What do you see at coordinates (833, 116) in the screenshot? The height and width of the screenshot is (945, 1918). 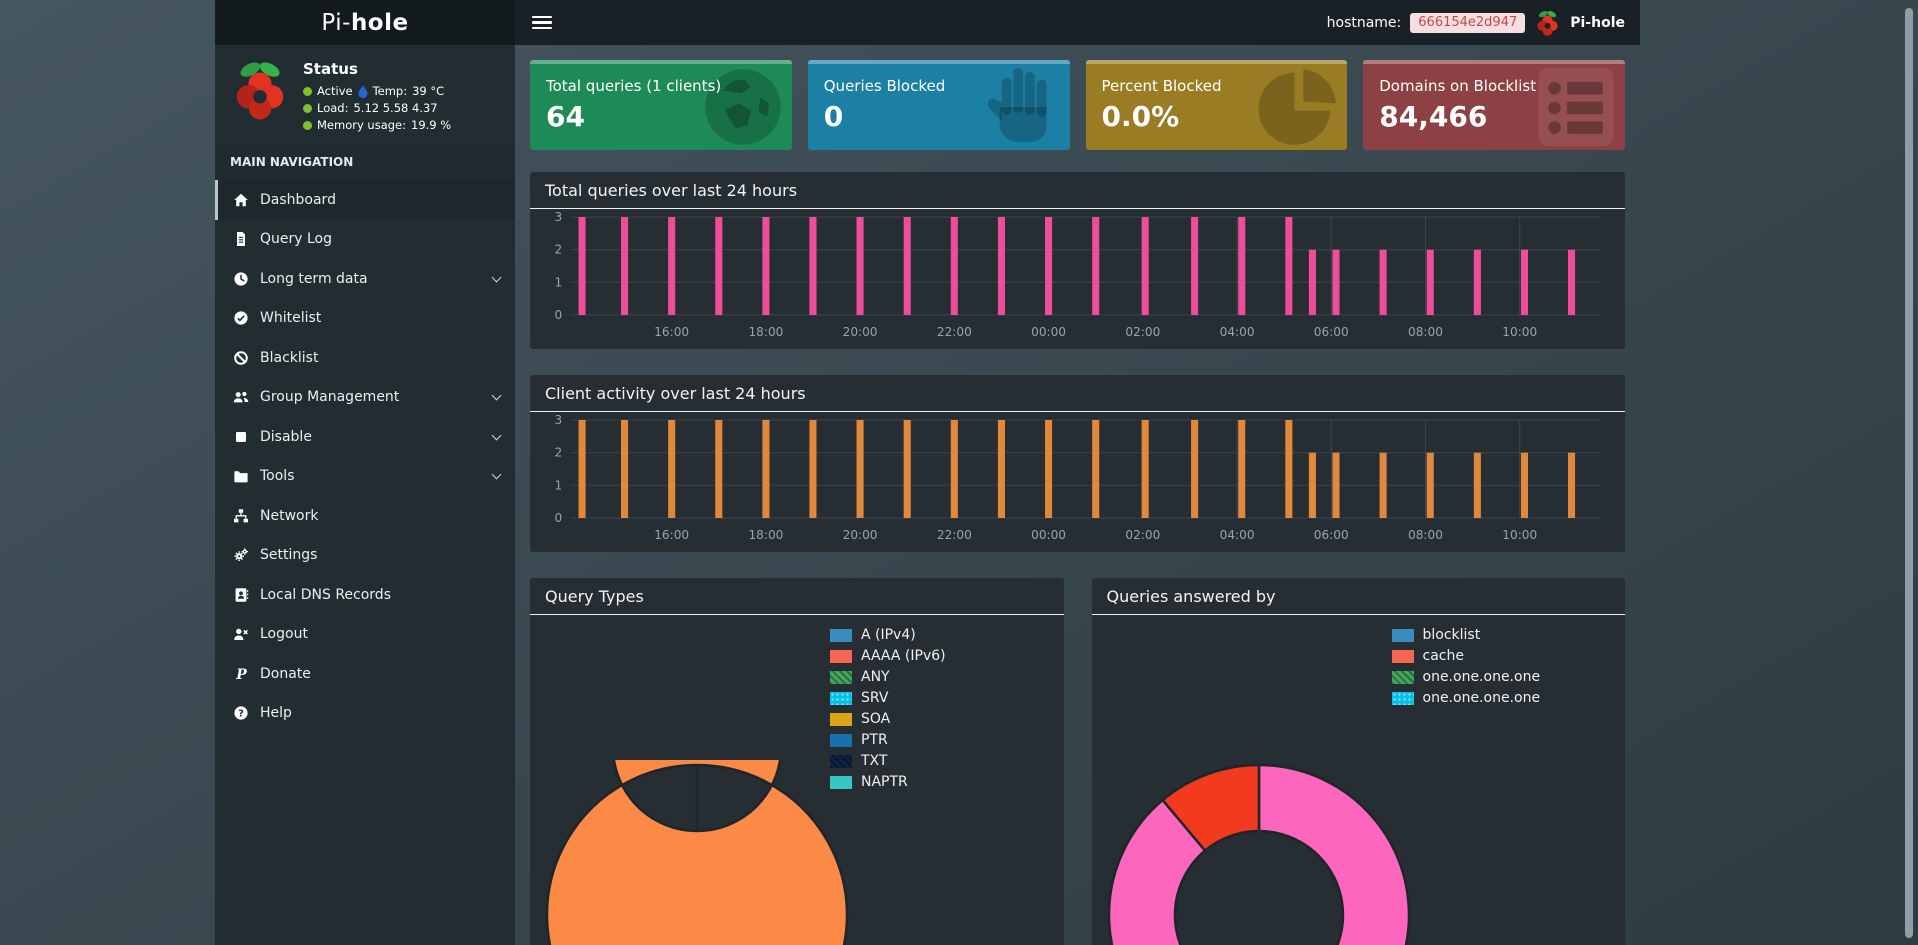 I see `stat-card-value: 0` at bounding box center [833, 116].